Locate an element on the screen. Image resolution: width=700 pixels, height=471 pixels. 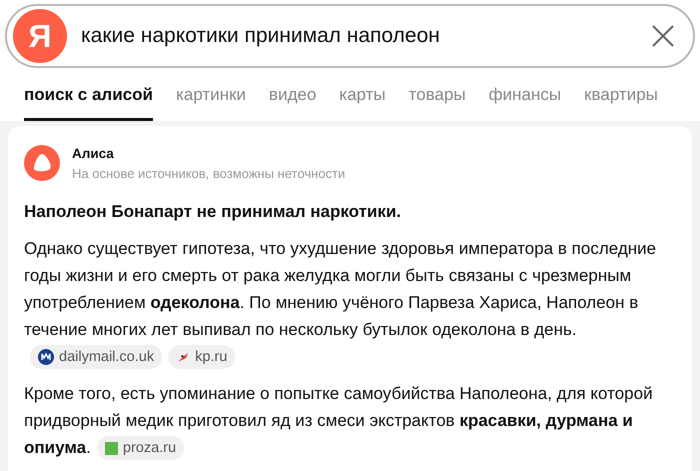
square-icon is located at coordinates (111, 448).